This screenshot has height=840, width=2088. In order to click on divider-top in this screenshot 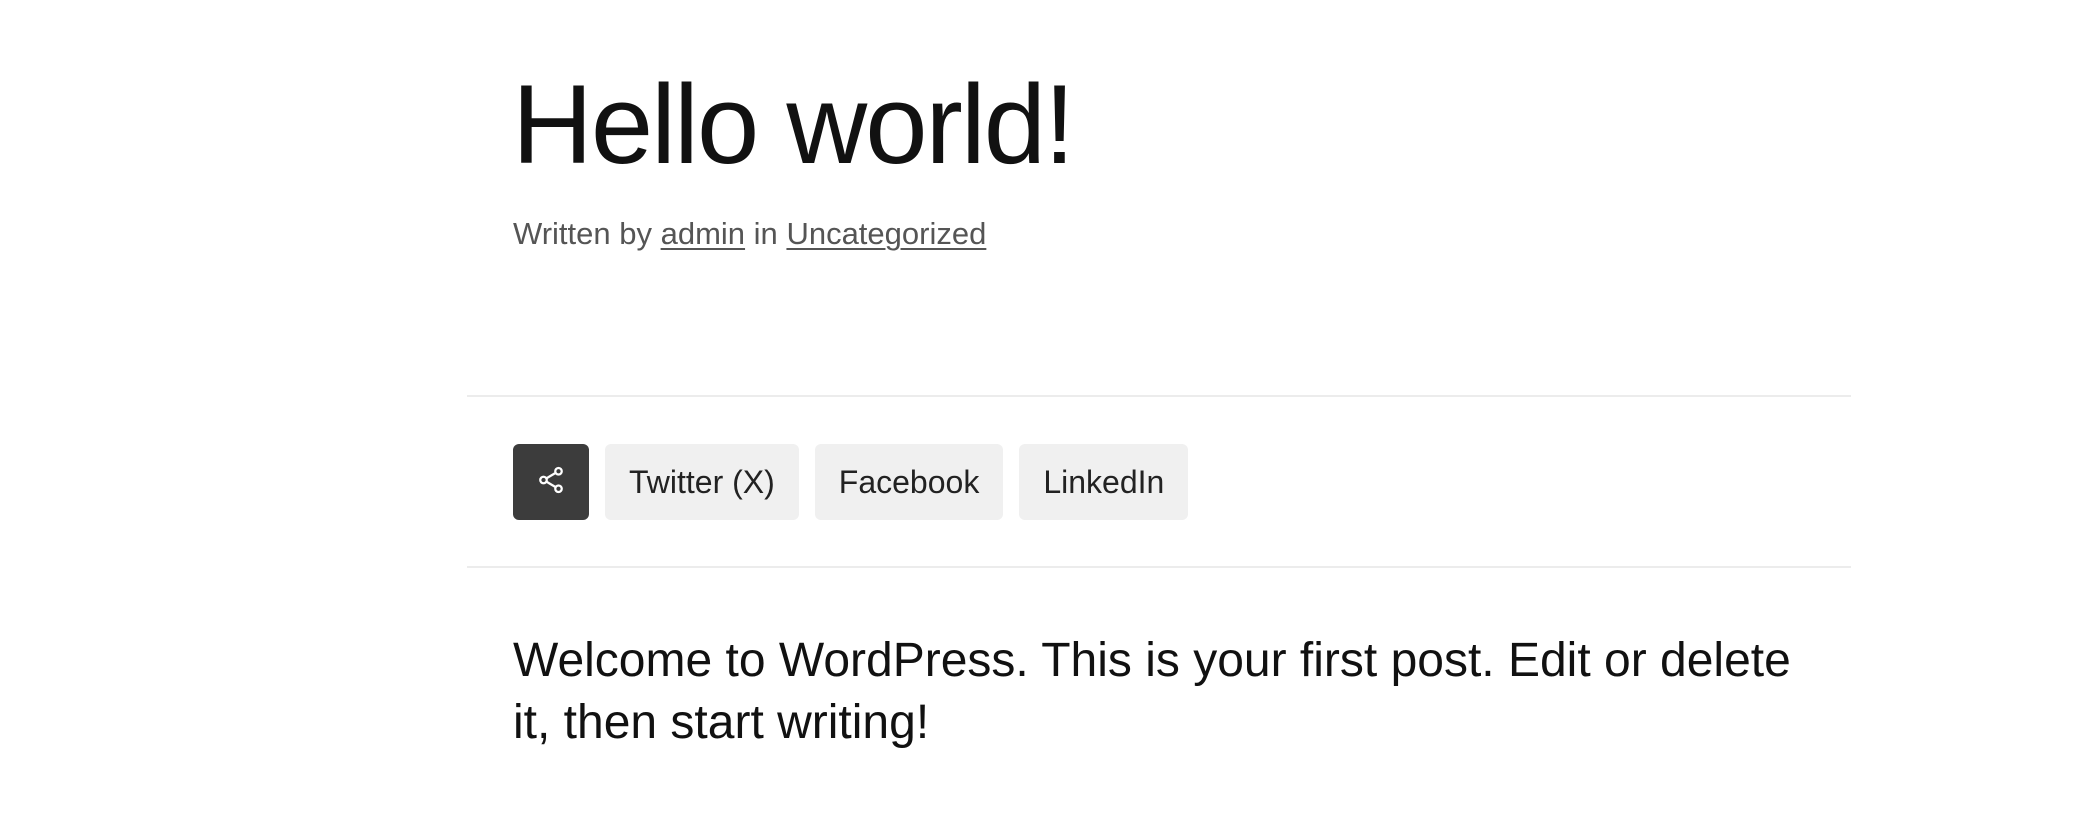, I will do `click(1159, 396)`.